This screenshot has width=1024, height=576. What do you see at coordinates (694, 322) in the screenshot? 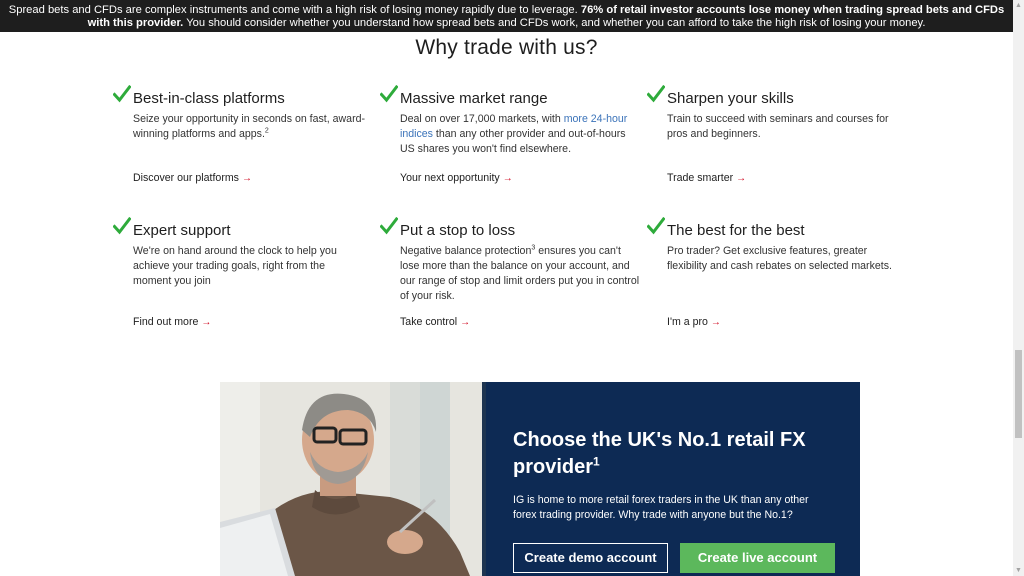
I see `im-a-pro-link: I'm a pro →` at bounding box center [694, 322].